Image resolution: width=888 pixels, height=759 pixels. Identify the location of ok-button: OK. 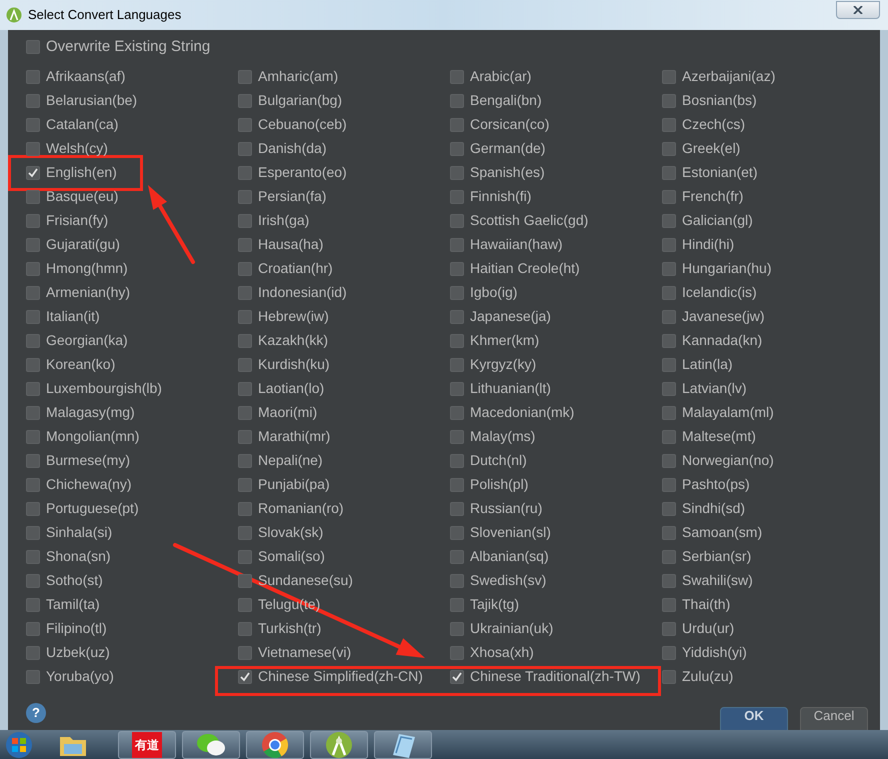
(754, 718).